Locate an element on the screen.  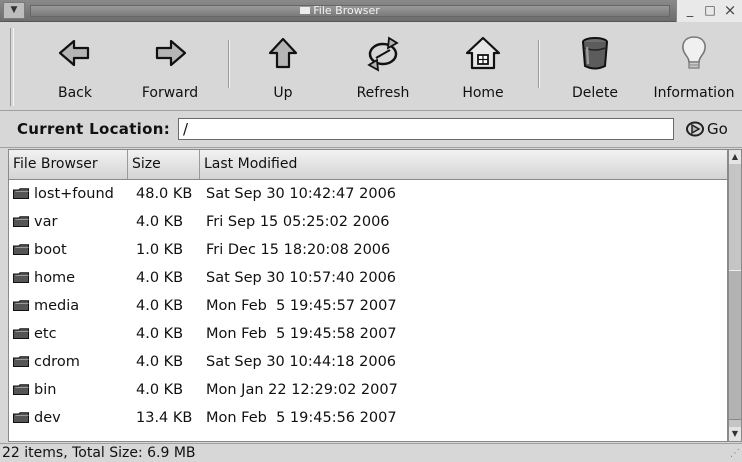
scroll-down-button: ▼ is located at coordinates (735, 434).